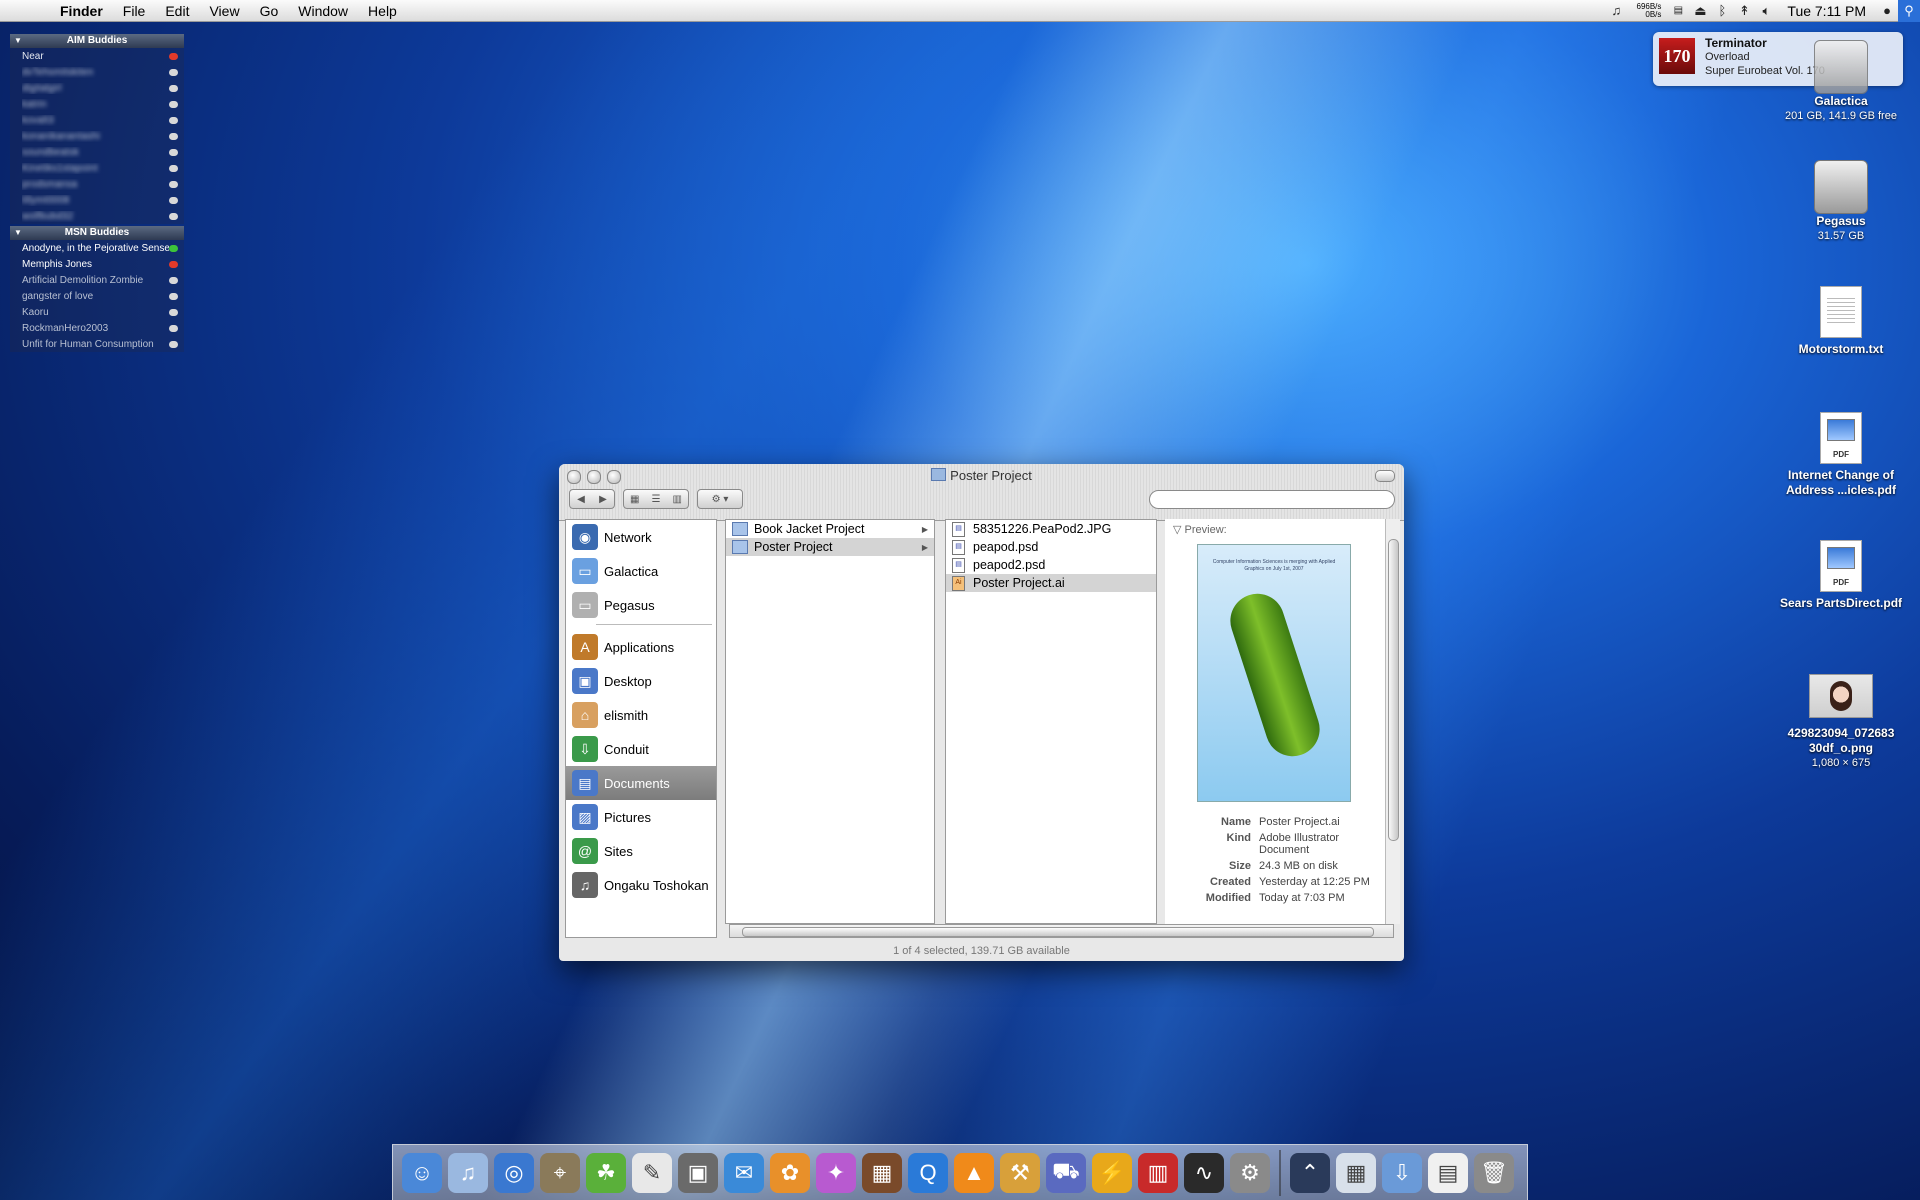 Image resolution: width=1920 pixels, height=1200 pixels. I want to click on toaster-icon: ▥, so click(1158, 1172).